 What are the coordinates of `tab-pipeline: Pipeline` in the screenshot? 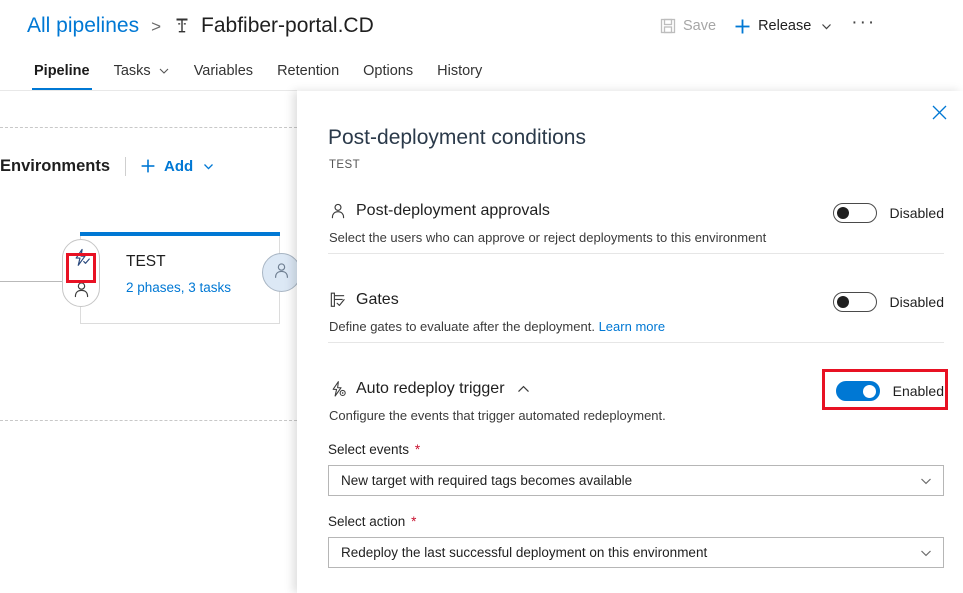 It's located at (62, 76).